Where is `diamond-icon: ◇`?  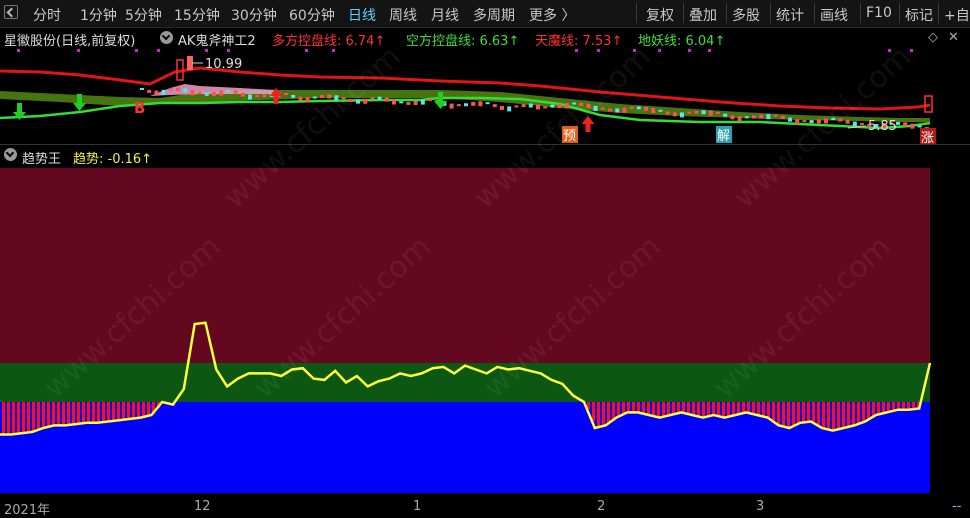
diamond-icon: ◇ is located at coordinates (933, 37).